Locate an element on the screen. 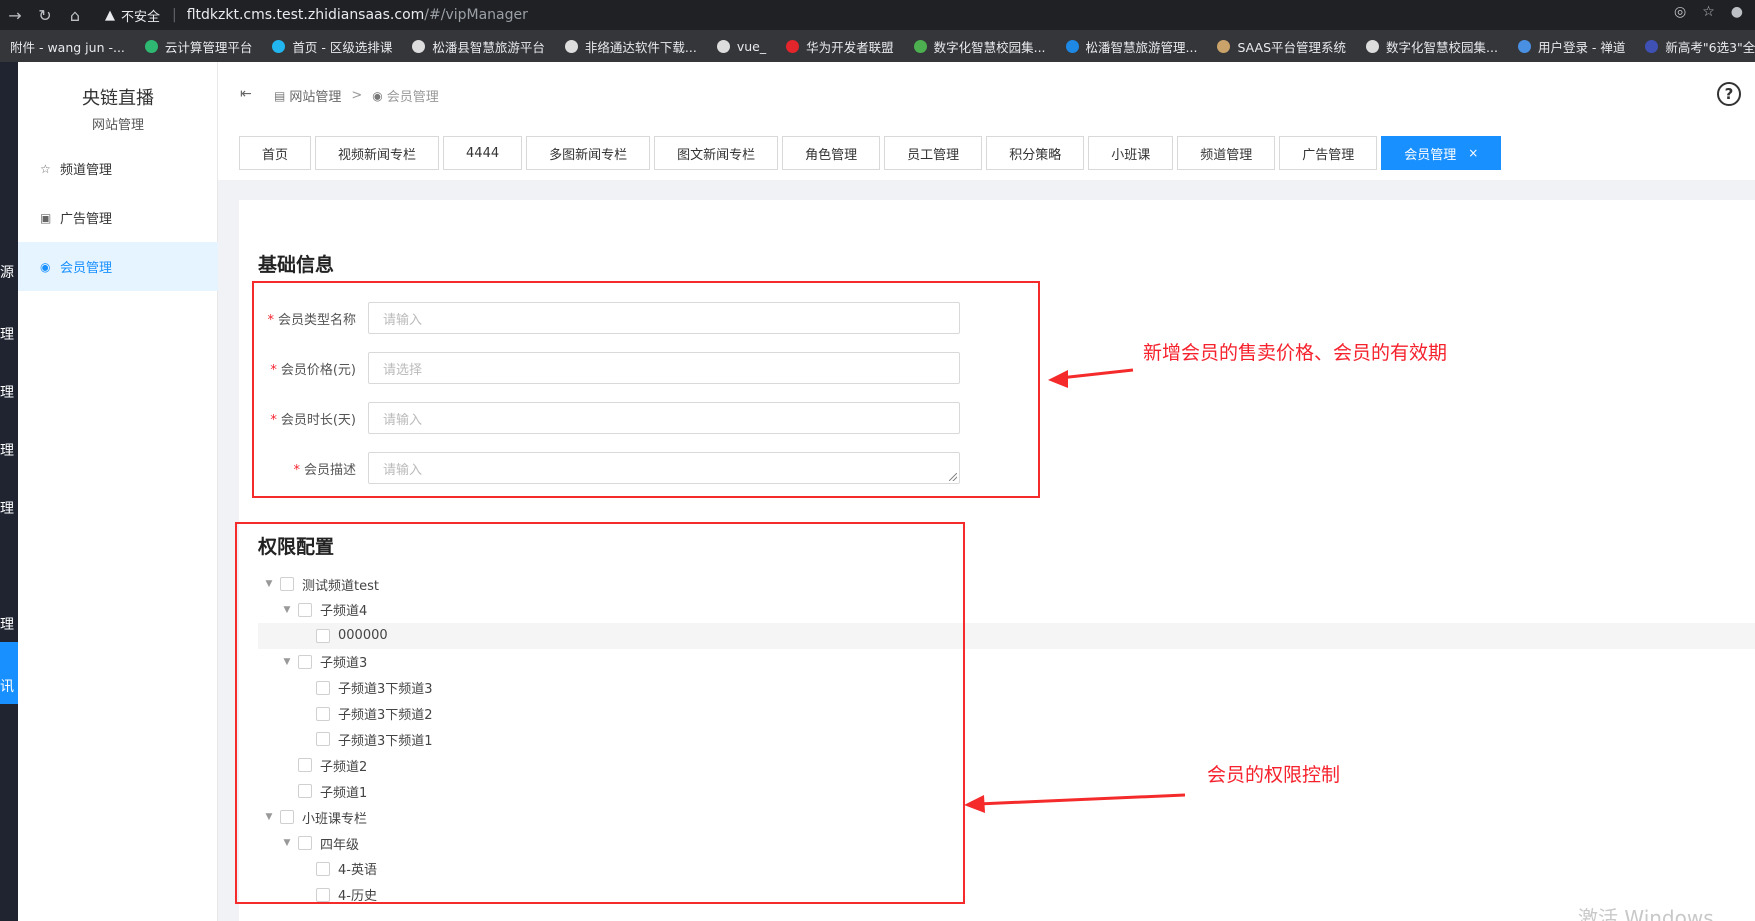  form-row-duration: * 会员时长(天) 请输入 is located at coordinates (615, 418).